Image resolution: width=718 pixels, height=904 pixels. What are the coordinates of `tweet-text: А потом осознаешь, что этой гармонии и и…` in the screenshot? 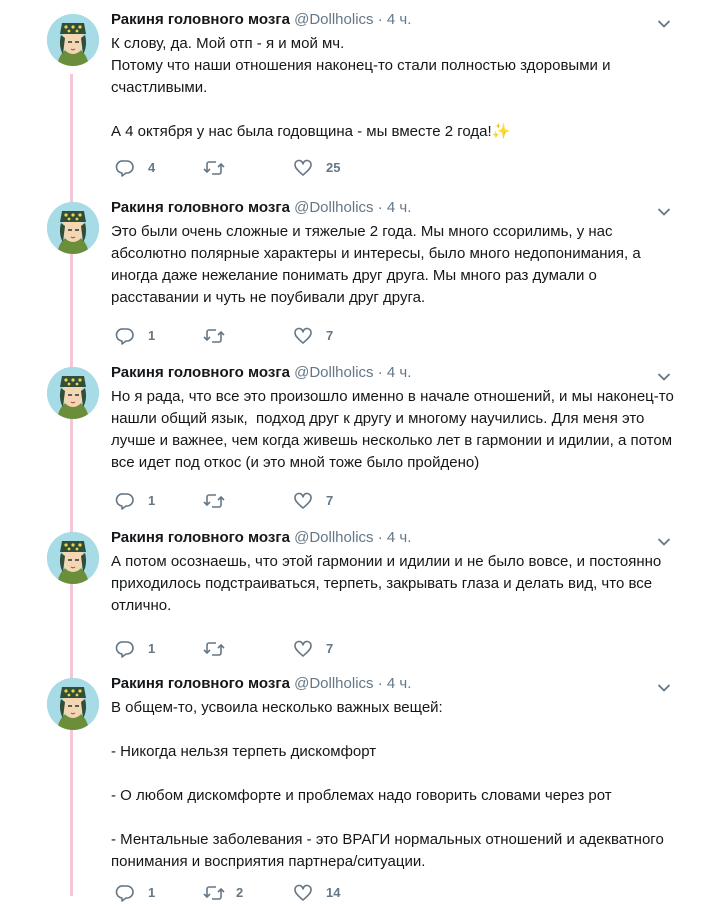 It's located at (396, 584).